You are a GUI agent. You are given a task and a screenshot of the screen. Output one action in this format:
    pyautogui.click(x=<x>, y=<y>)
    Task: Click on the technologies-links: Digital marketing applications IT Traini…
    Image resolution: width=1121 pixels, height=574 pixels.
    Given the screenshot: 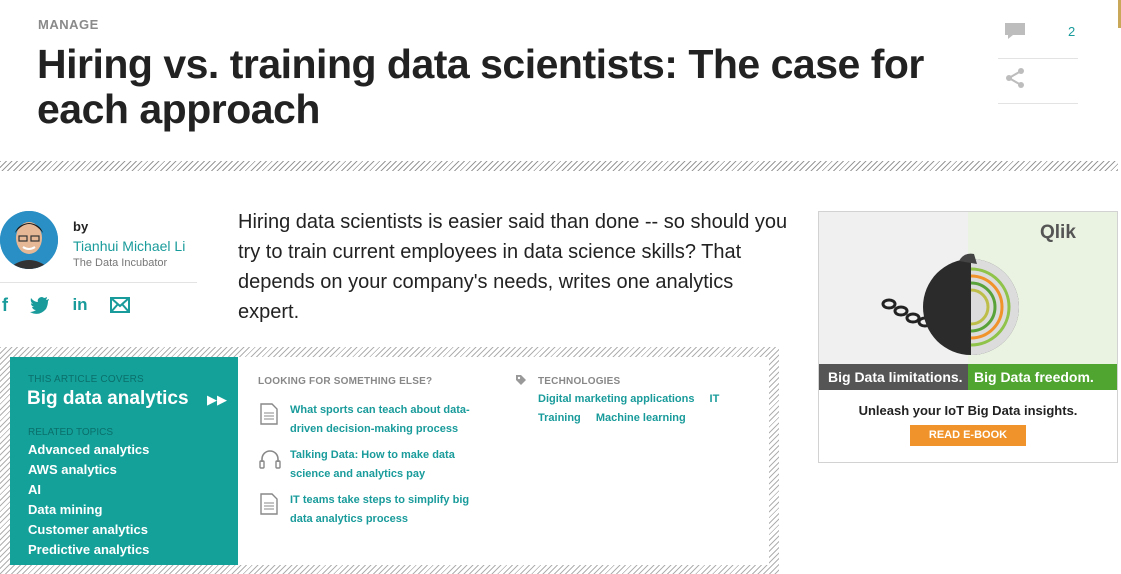 What is the action you would take?
    pyautogui.click(x=643, y=409)
    